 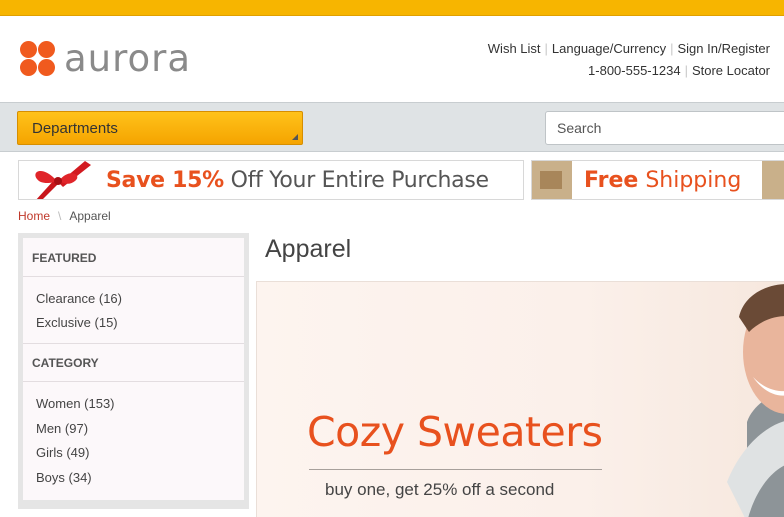 I want to click on page-title: Apparel, so click(x=308, y=249).